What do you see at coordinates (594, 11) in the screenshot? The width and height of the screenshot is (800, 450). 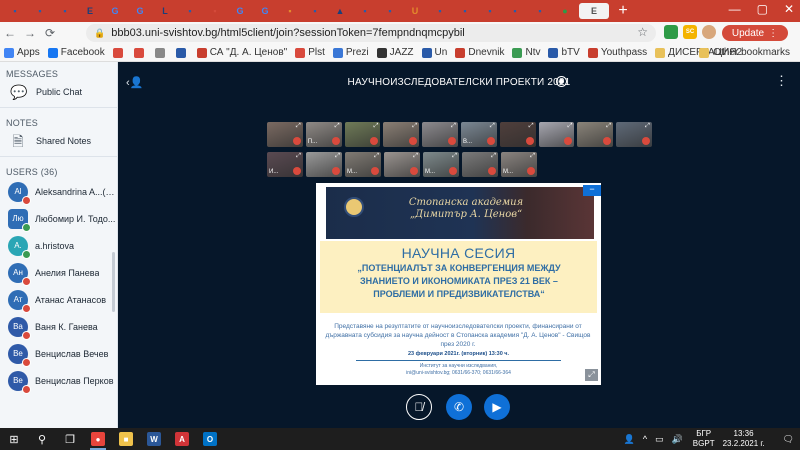 I see `active-browser-tab: E` at bounding box center [594, 11].